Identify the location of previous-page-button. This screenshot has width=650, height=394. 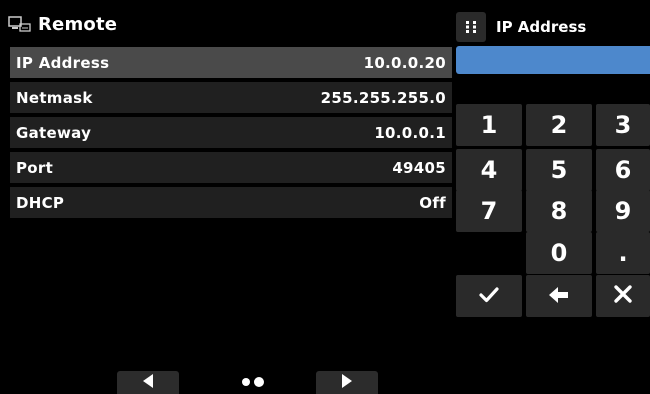
(148, 382).